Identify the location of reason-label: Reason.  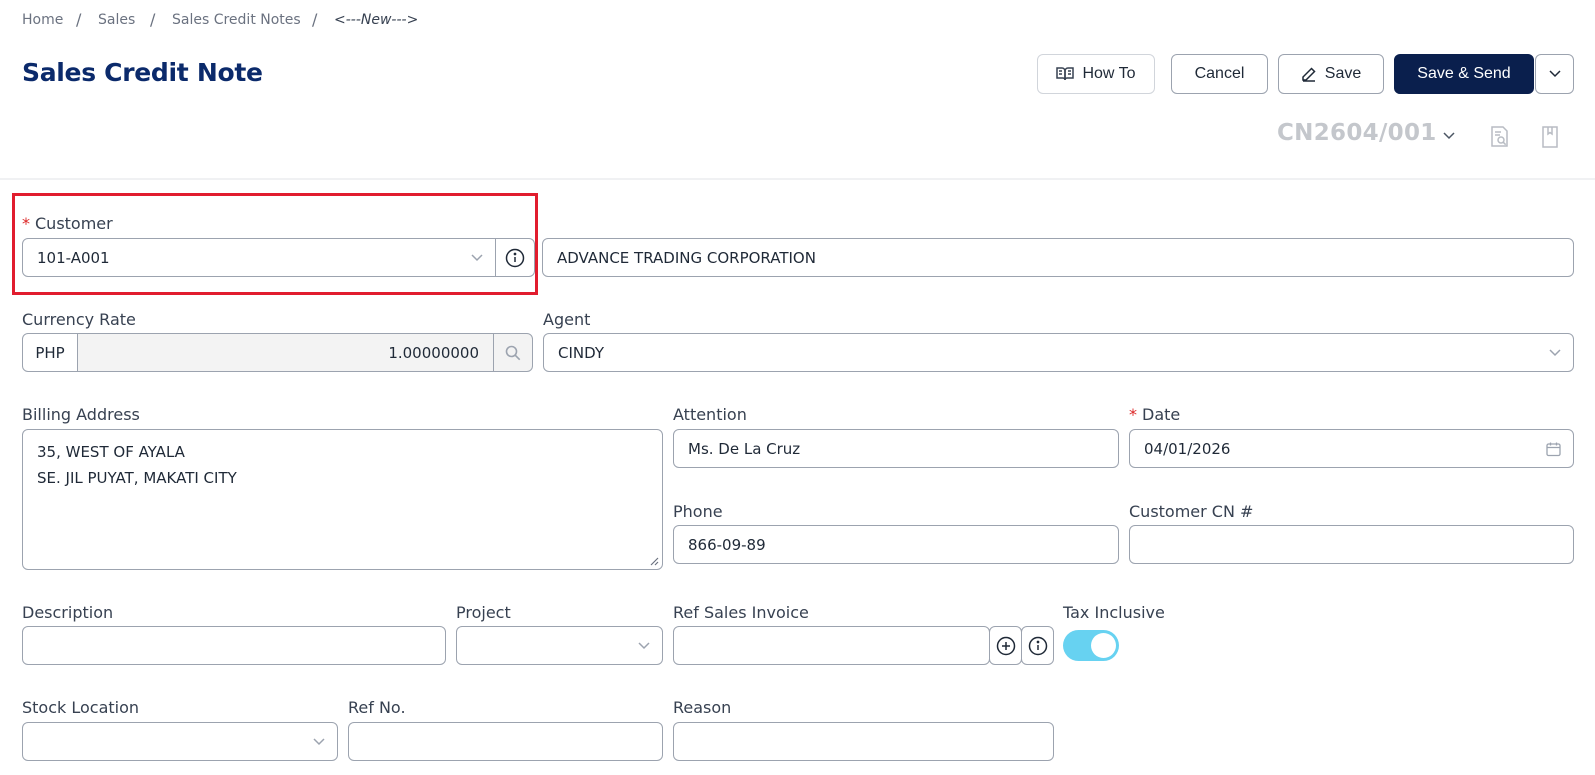
(702, 707).